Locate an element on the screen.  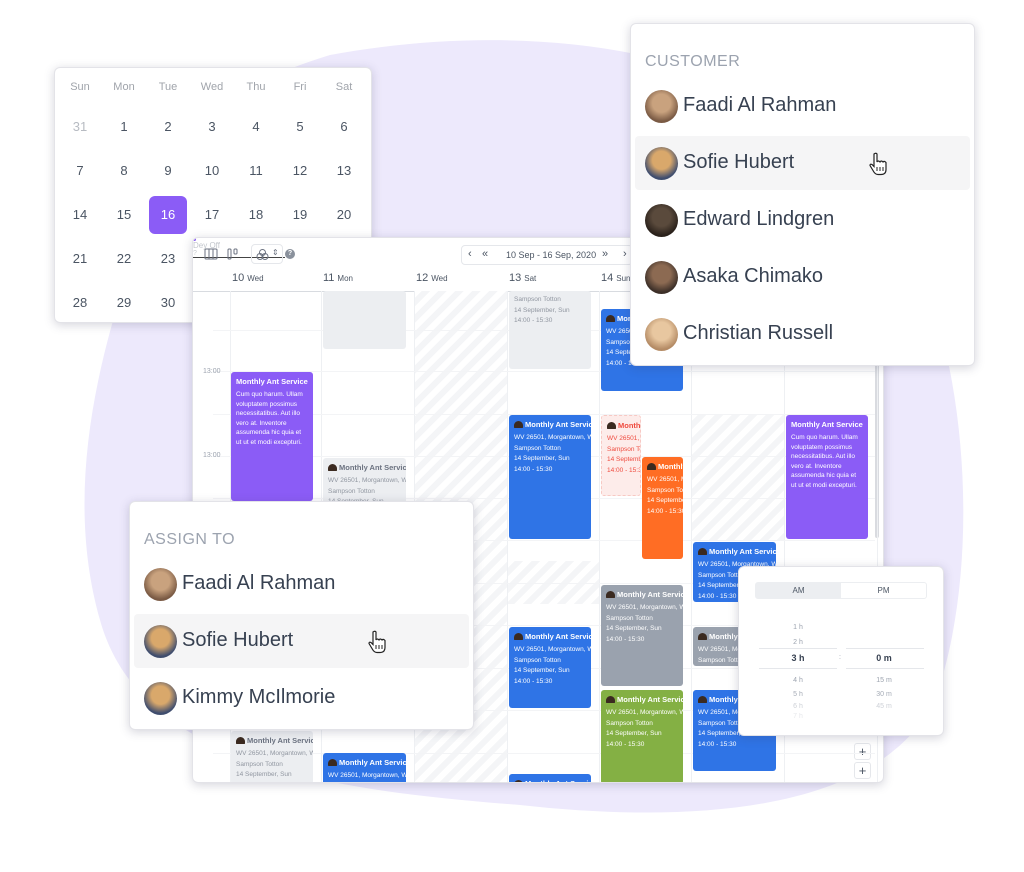
pm-option: PM is located at coordinates (883, 590).